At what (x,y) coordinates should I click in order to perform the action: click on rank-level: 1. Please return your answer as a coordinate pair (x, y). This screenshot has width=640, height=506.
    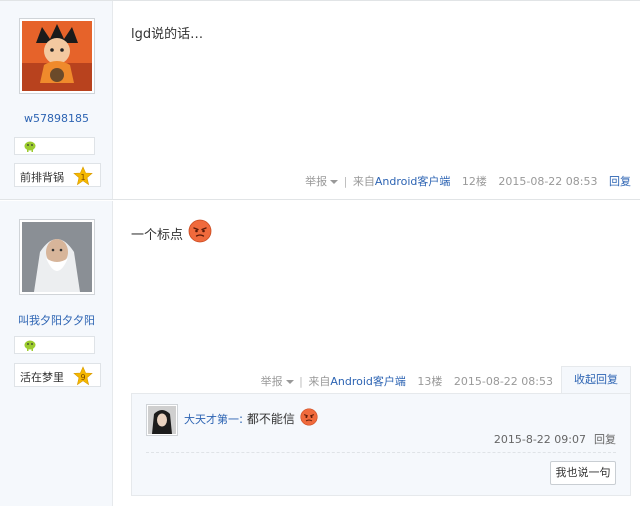
    Looking at the image, I should click on (82, 177).